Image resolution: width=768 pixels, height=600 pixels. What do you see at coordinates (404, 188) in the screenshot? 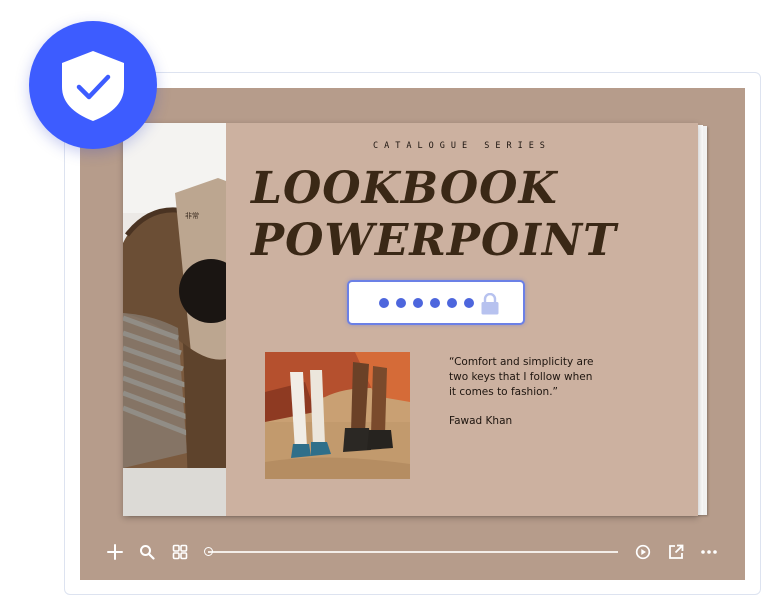
I see `slide-title-line1: LOOKBOOK` at bounding box center [404, 188].